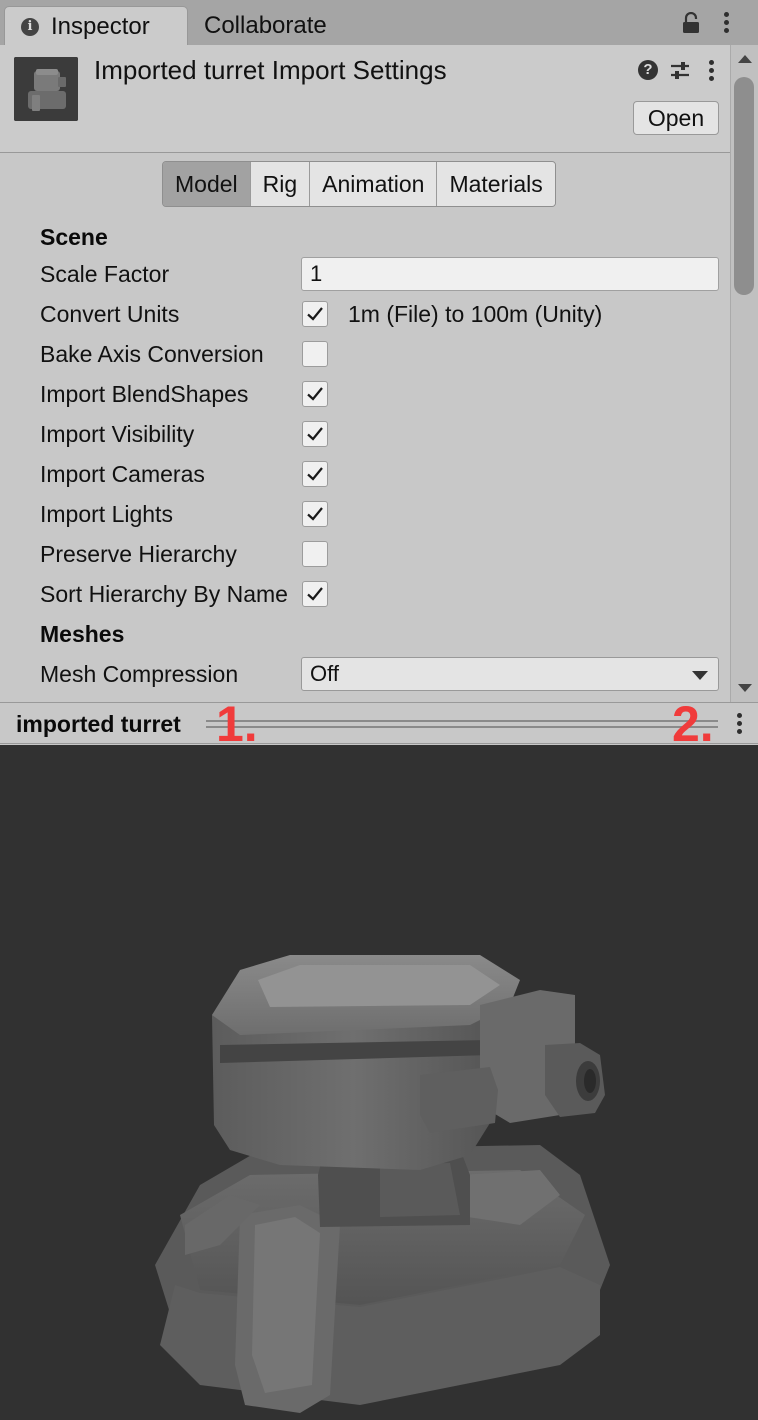  Describe the element at coordinates (30, 27) in the screenshot. I see `info-icon: i` at that location.